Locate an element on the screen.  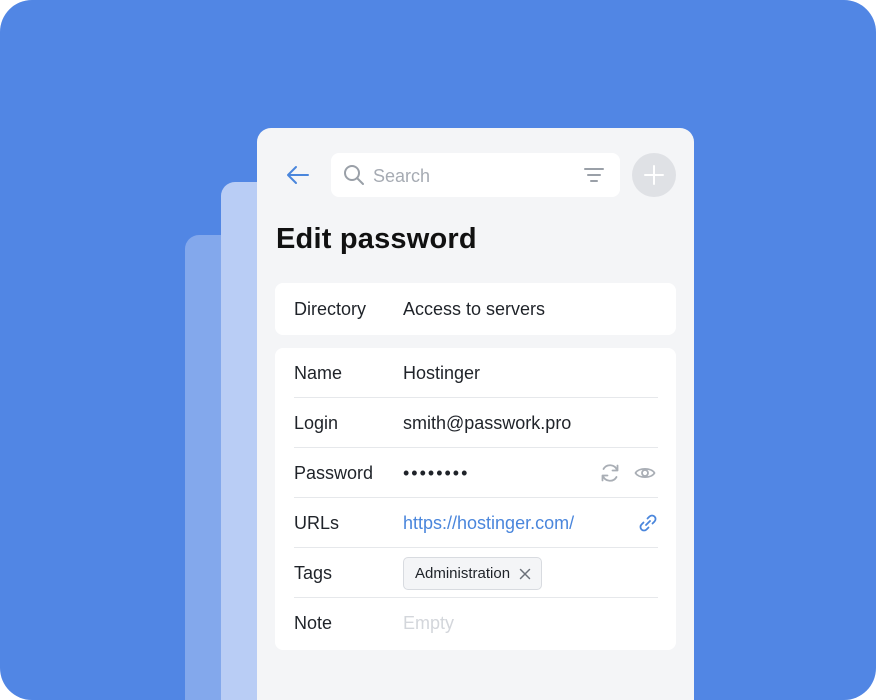
login-row: Login smith@passwork.pro is located at coordinates (475, 423).